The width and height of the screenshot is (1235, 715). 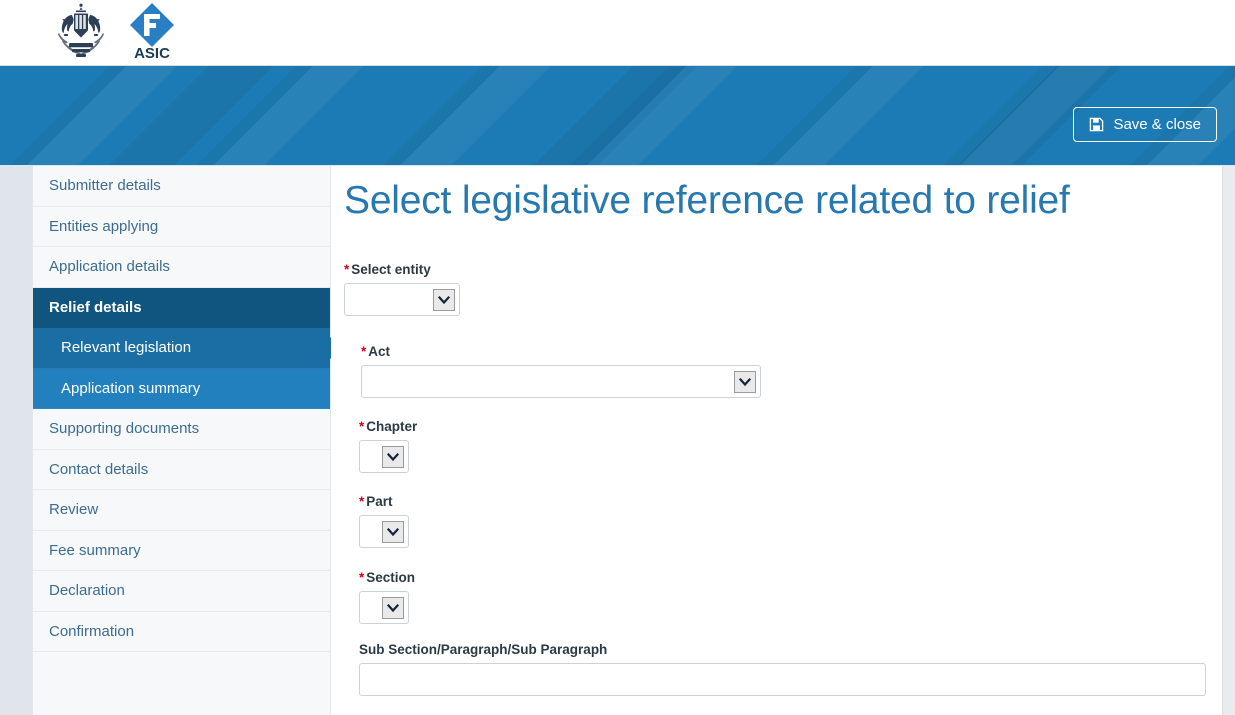 I want to click on sidebar-item-fee-summary: Fee summary, so click(x=181, y=550).